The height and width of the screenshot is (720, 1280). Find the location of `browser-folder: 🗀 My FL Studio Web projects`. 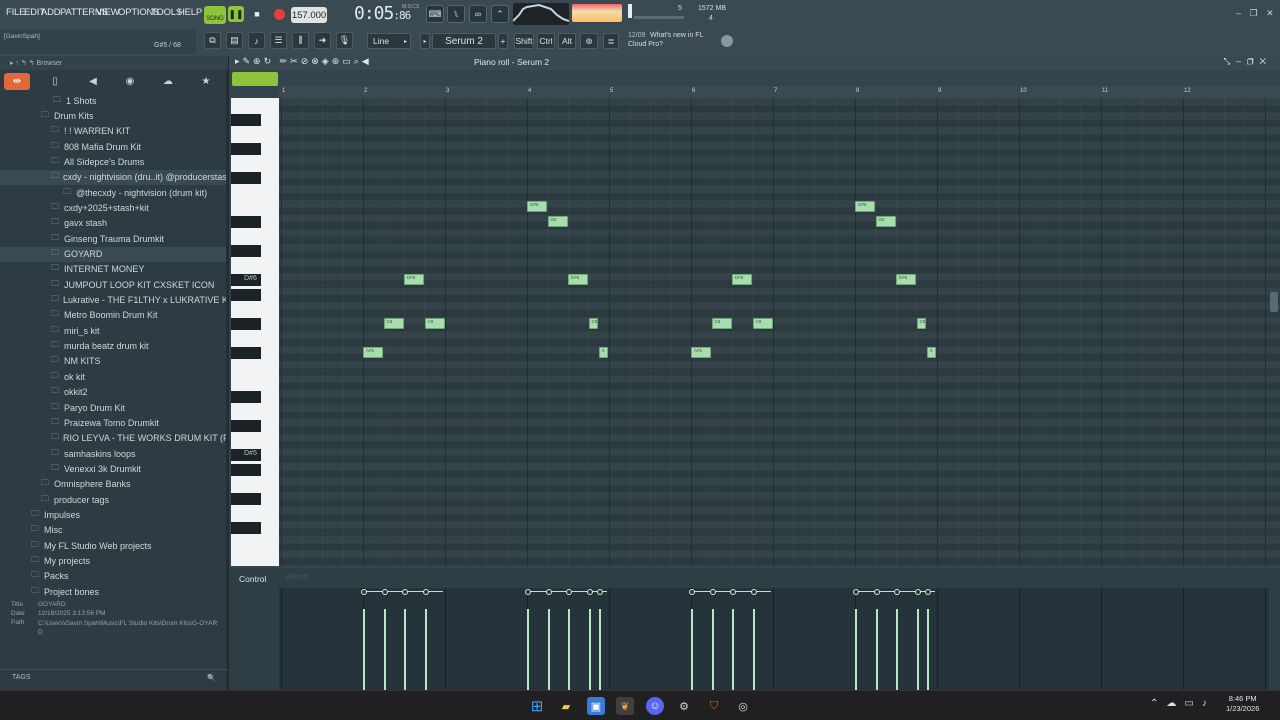

browser-folder: 🗀 My FL Studio Web projects is located at coordinates (113, 545).